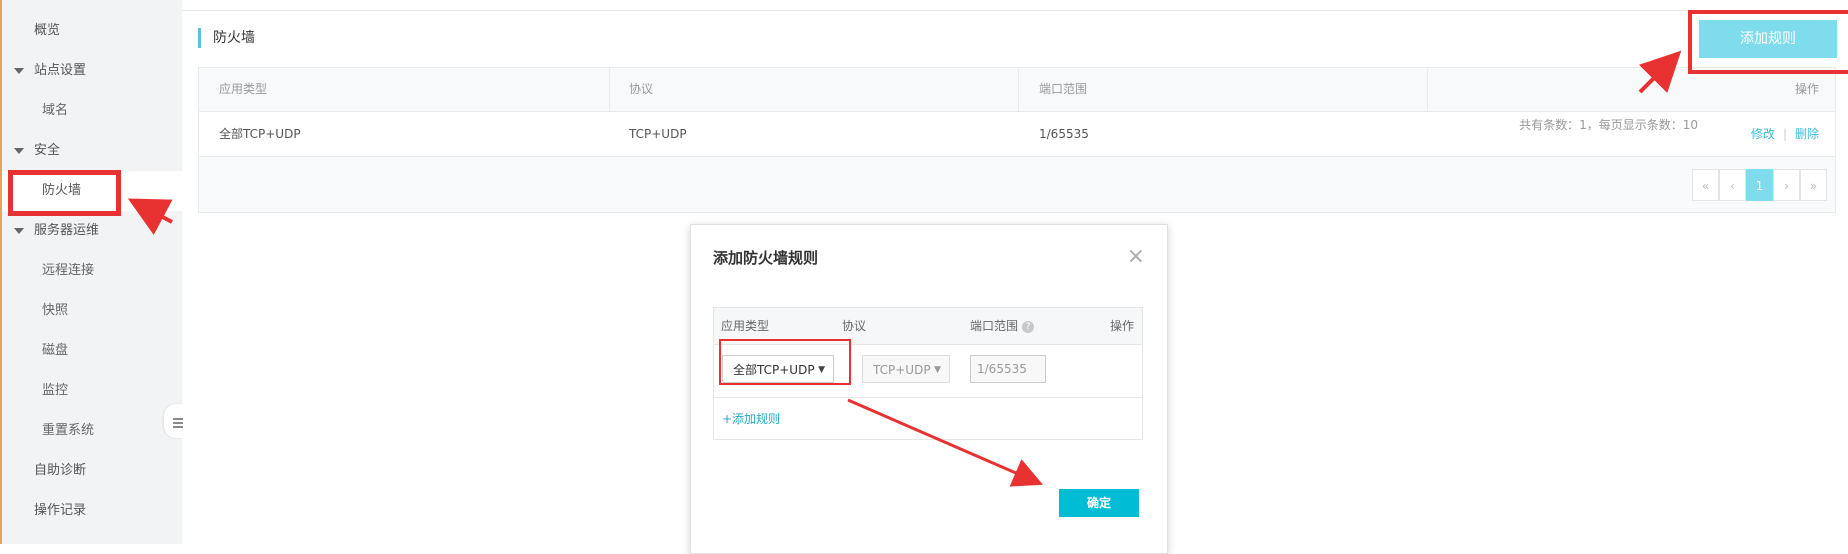 The width and height of the screenshot is (1848, 554). I want to click on add-rule-link: +添加规则, so click(751, 418).